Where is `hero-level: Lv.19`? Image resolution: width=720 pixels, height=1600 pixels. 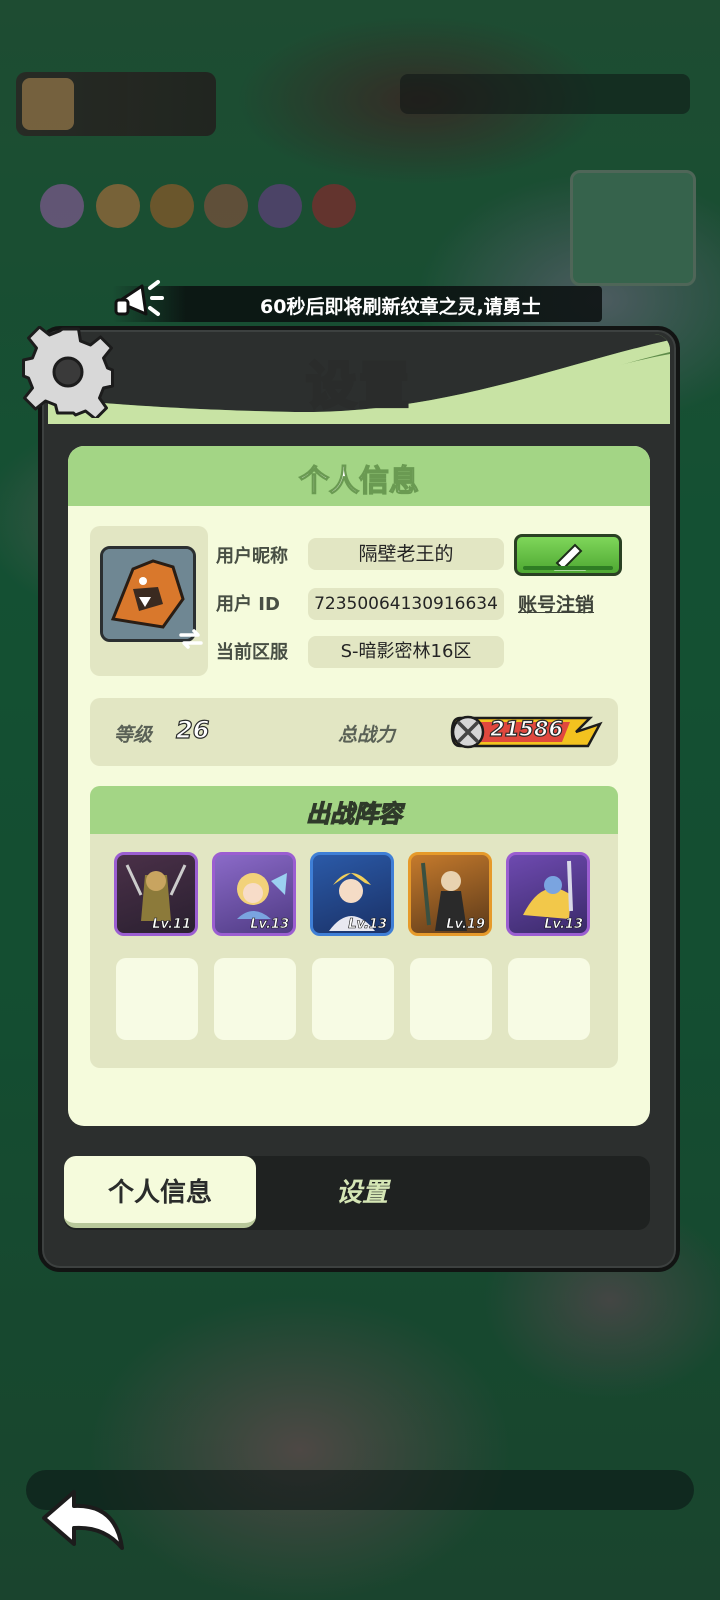 hero-level: Lv.19 is located at coordinates (465, 925).